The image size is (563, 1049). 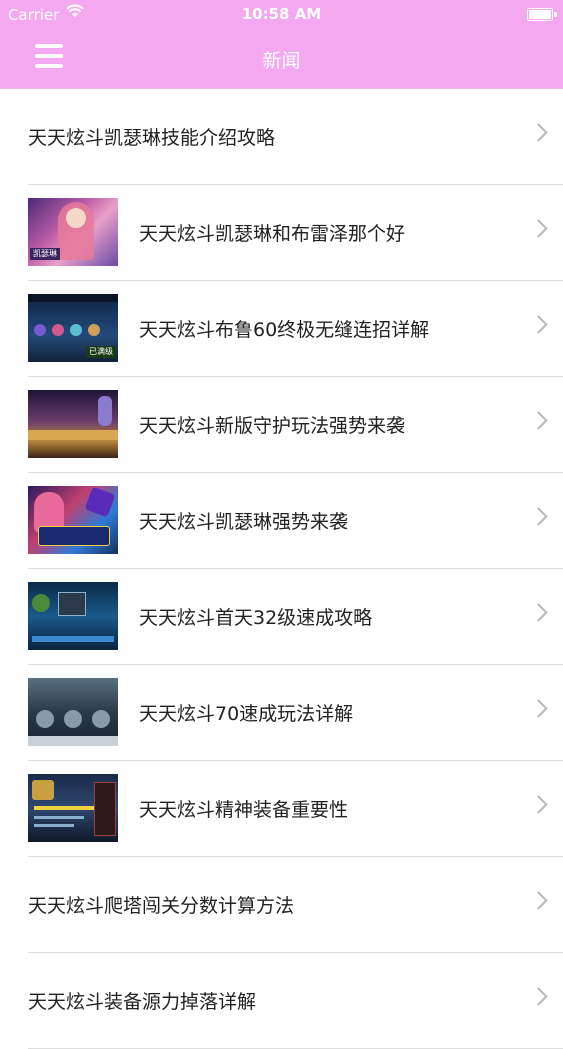 I want to click on news-title: 天天炫斗爬塔闯关分数计算方法, so click(x=161, y=906).